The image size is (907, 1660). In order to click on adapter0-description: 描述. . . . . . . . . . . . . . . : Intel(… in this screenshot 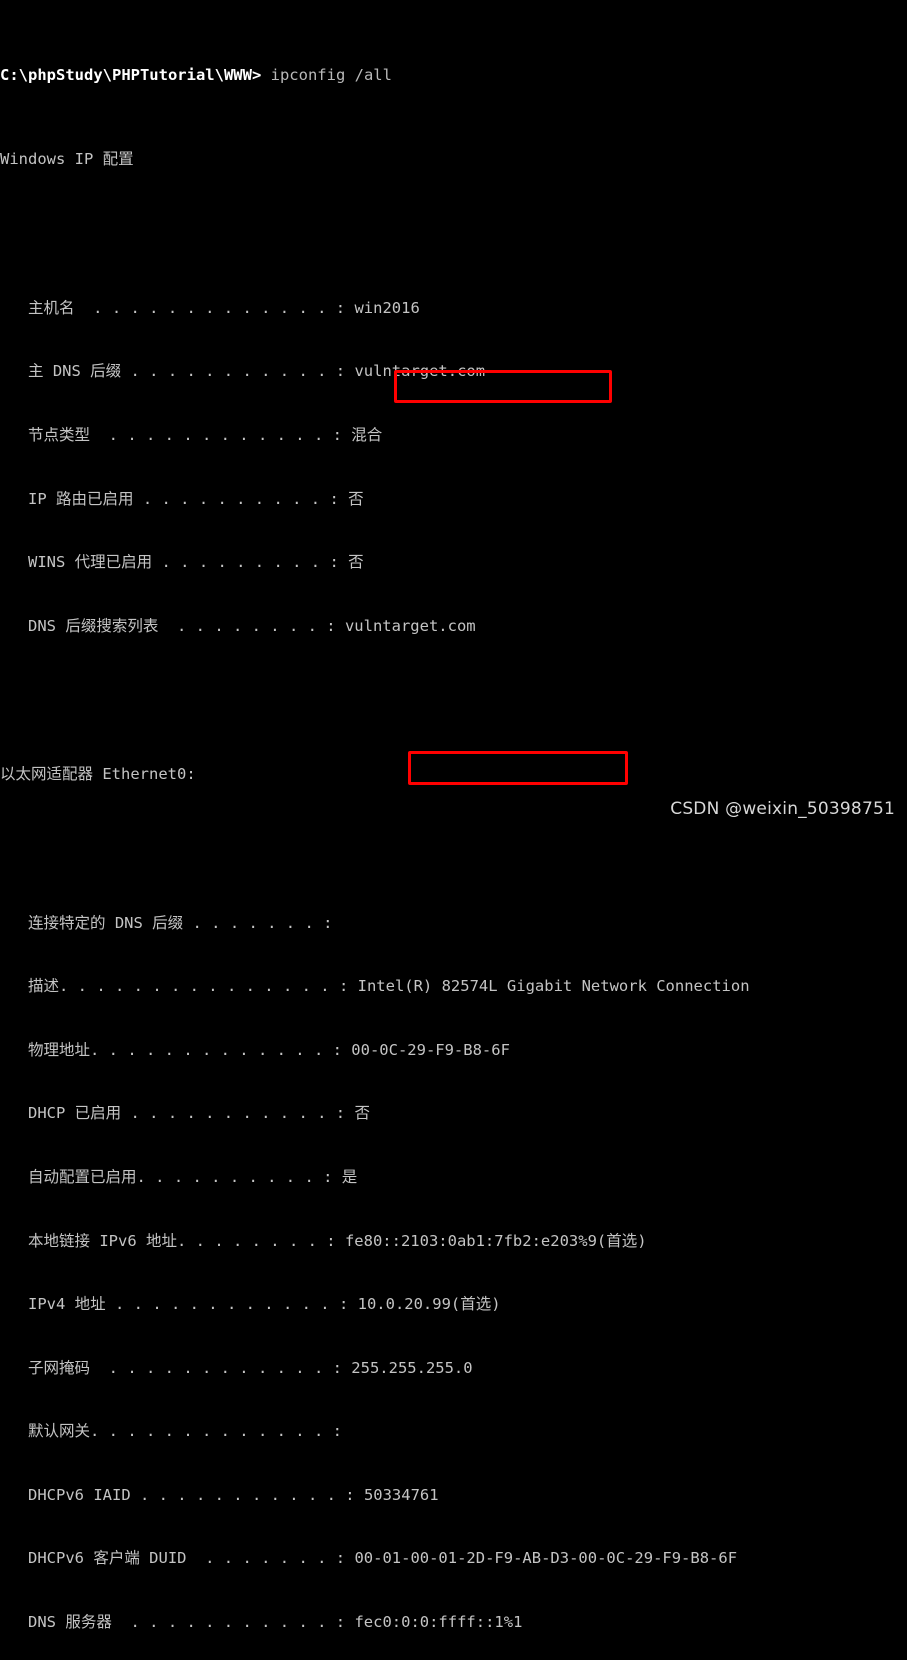, I will do `click(375, 986)`.